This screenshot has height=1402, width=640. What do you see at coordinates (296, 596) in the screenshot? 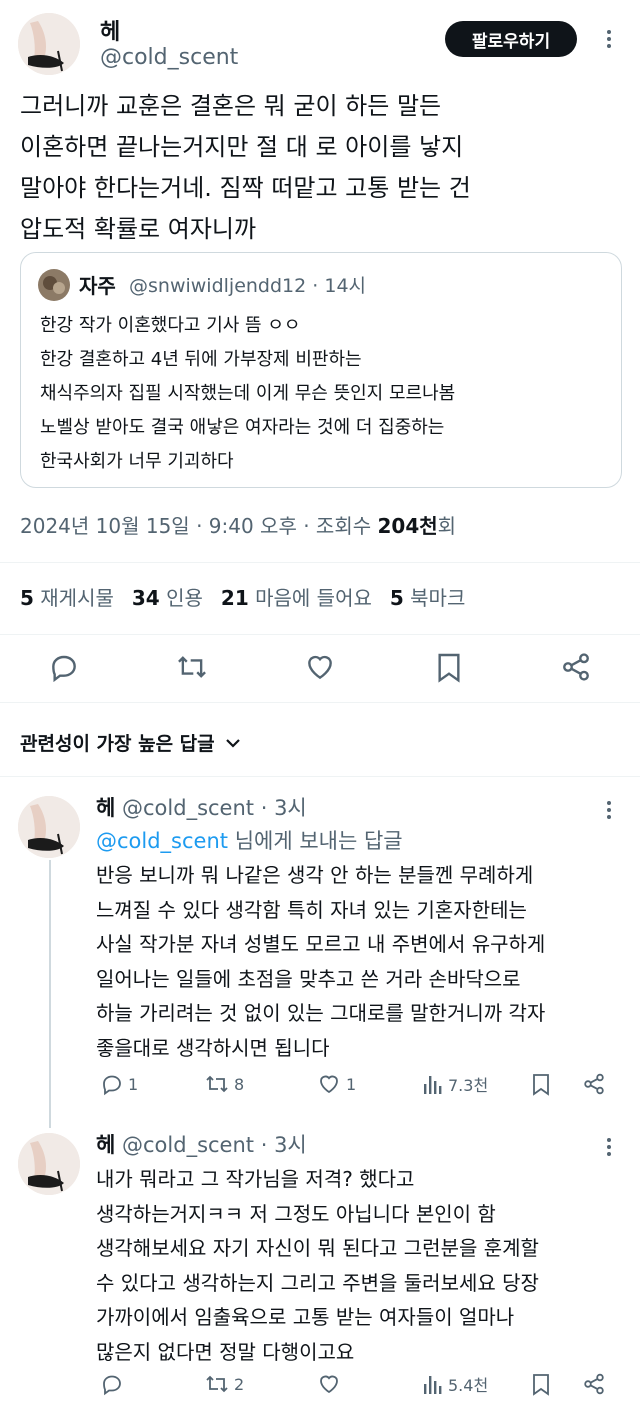
I see `stat-likes: 21 마음에 들어요` at bounding box center [296, 596].